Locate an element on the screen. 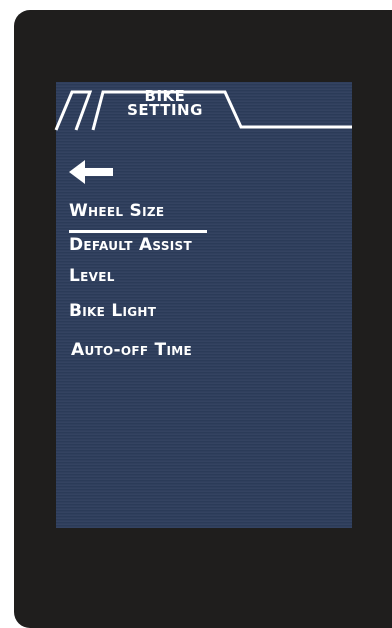  menu-item-default-assist: Default Assist is located at coordinates (130, 245).